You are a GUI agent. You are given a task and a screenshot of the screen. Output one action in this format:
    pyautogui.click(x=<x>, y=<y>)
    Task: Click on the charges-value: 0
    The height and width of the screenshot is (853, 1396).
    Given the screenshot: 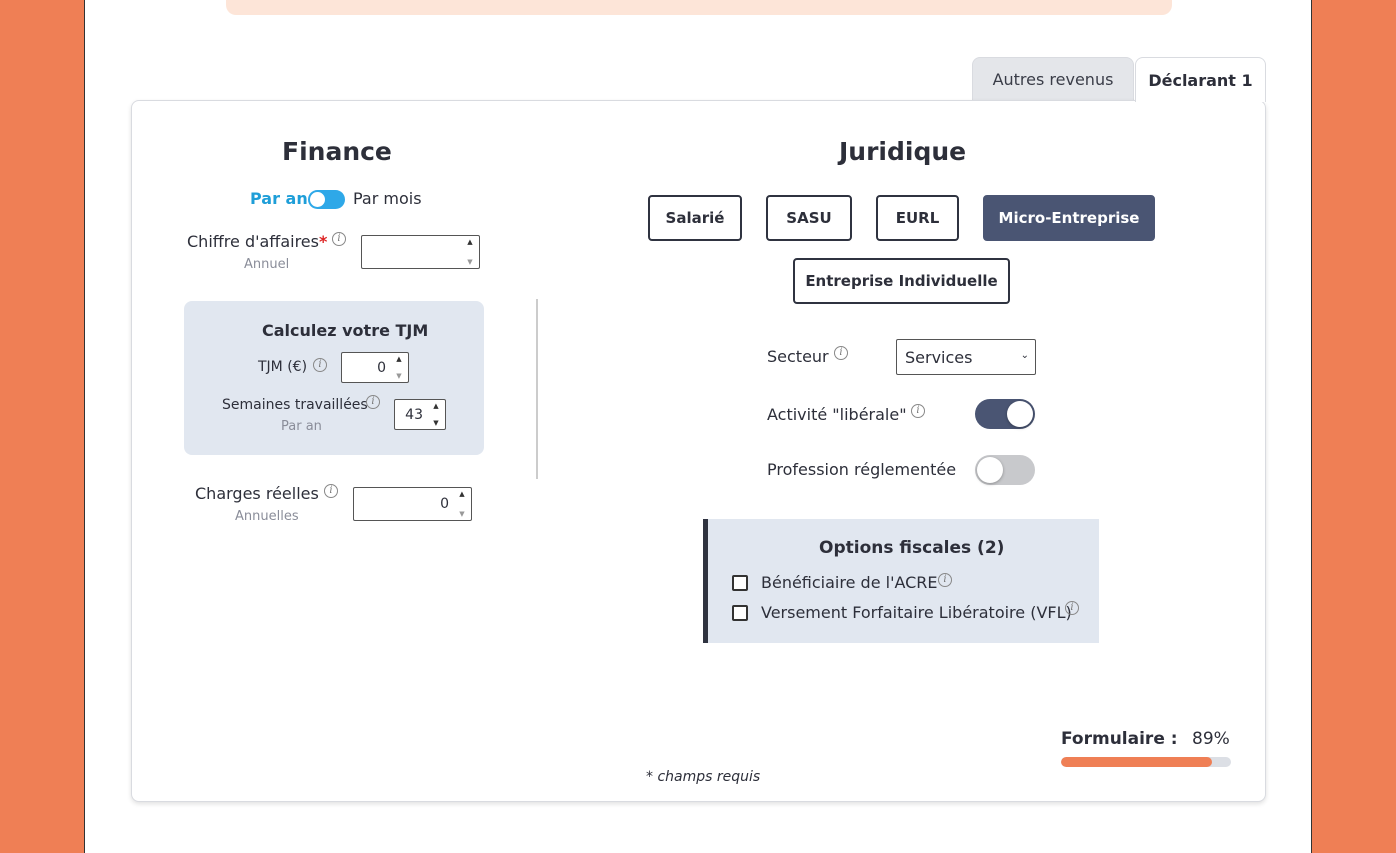 What is the action you would take?
    pyautogui.click(x=444, y=504)
    